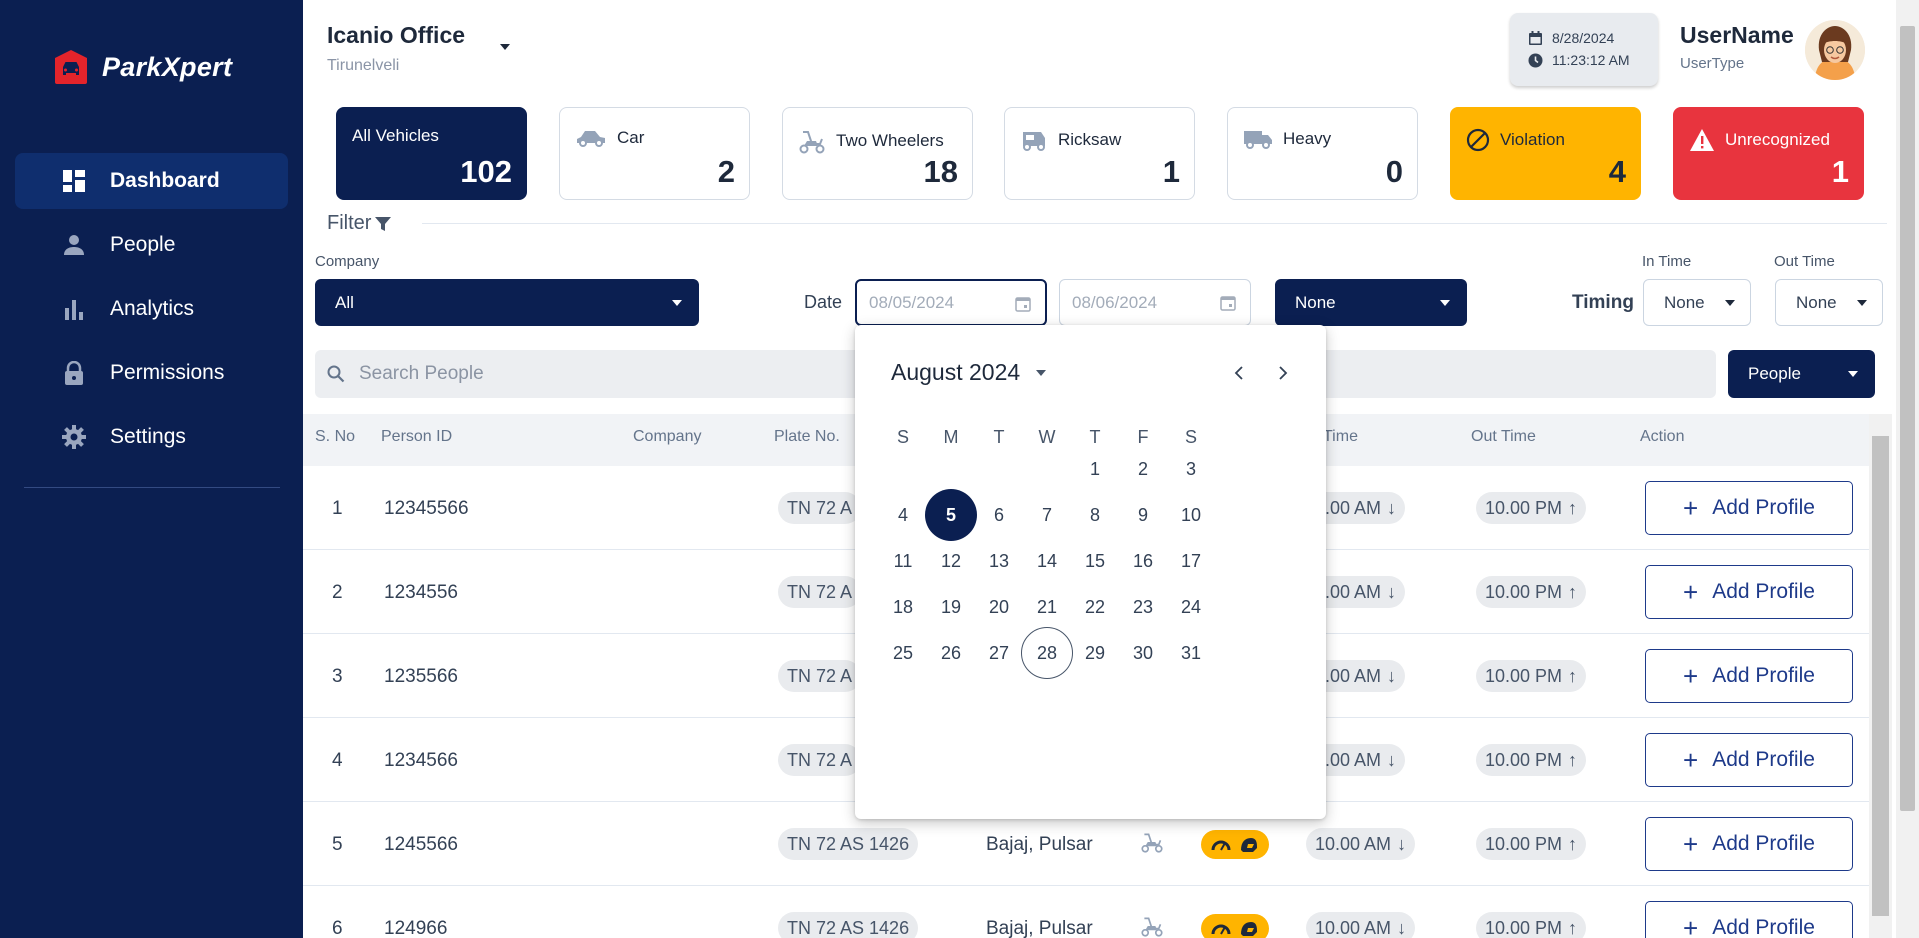 Image resolution: width=1919 pixels, height=938 pixels. Describe the element at coordinates (1239, 373) in the screenshot. I see `prev-month-button` at that location.